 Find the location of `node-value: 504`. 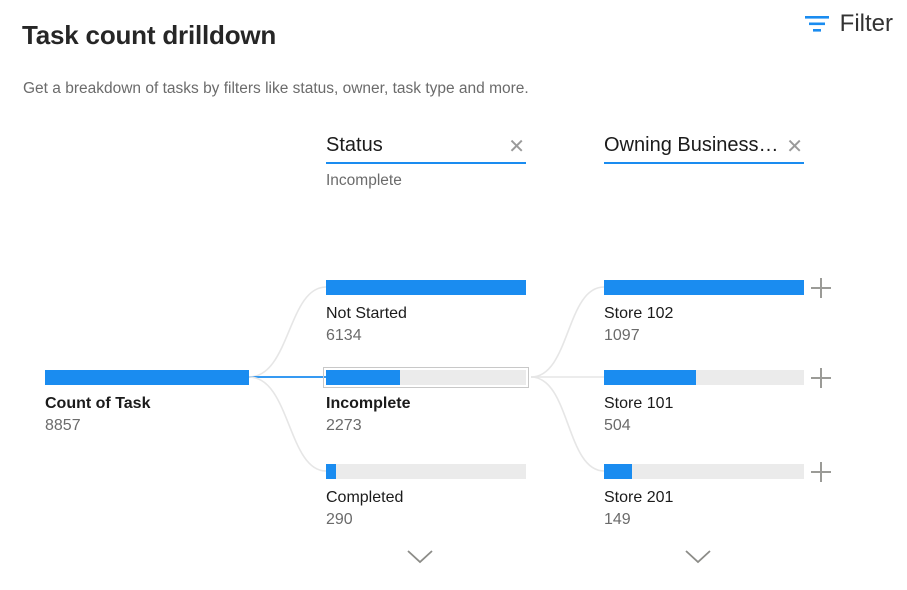

node-value: 504 is located at coordinates (617, 425).